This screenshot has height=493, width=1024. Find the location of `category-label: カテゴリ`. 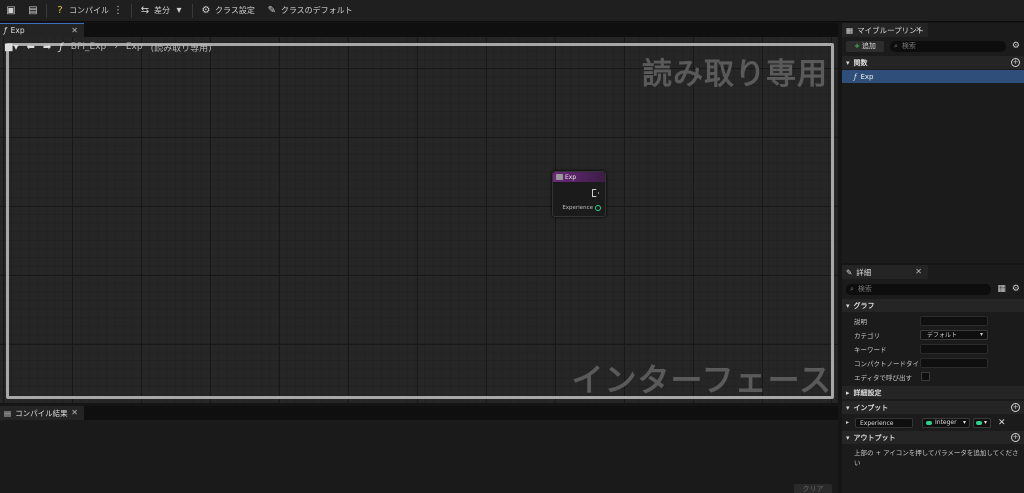

category-label: カテゴリ is located at coordinates (867, 335).